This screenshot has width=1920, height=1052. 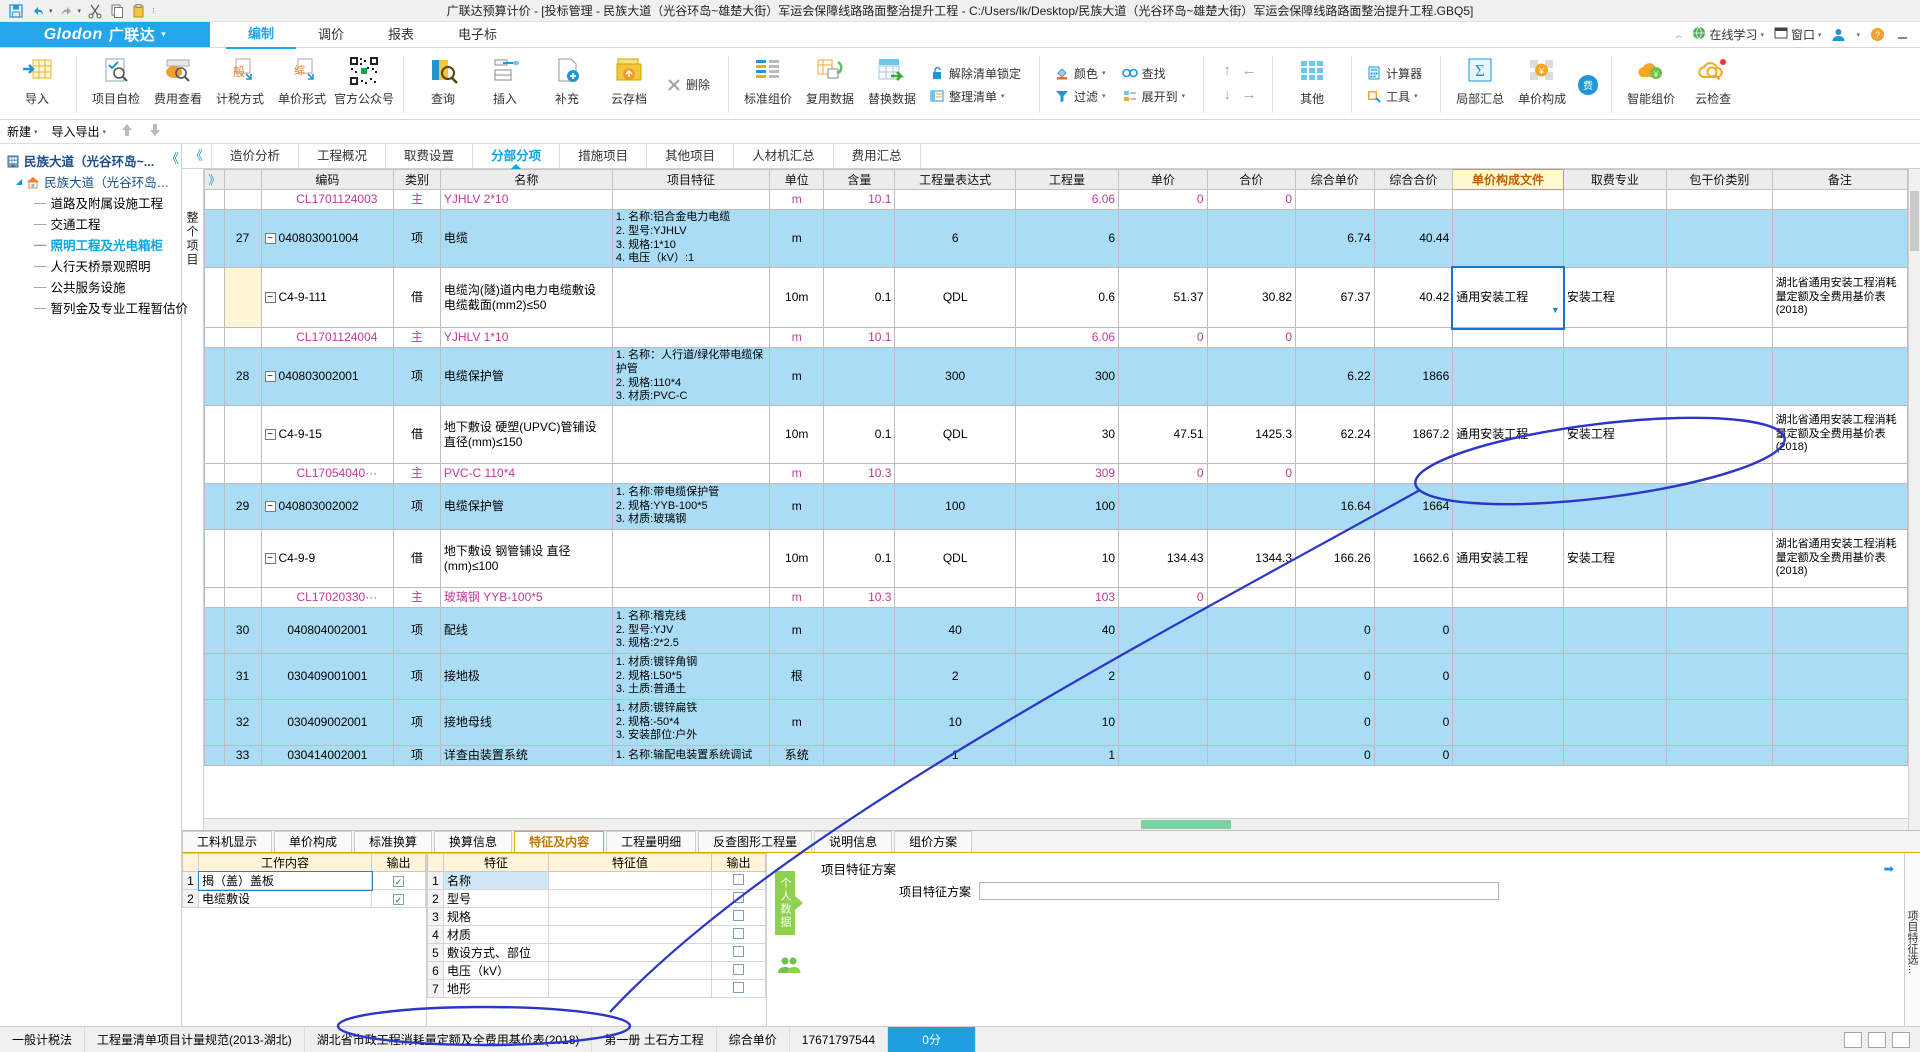 I want to click on new-project-caret-icon: ▾, so click(x=36, y=132).